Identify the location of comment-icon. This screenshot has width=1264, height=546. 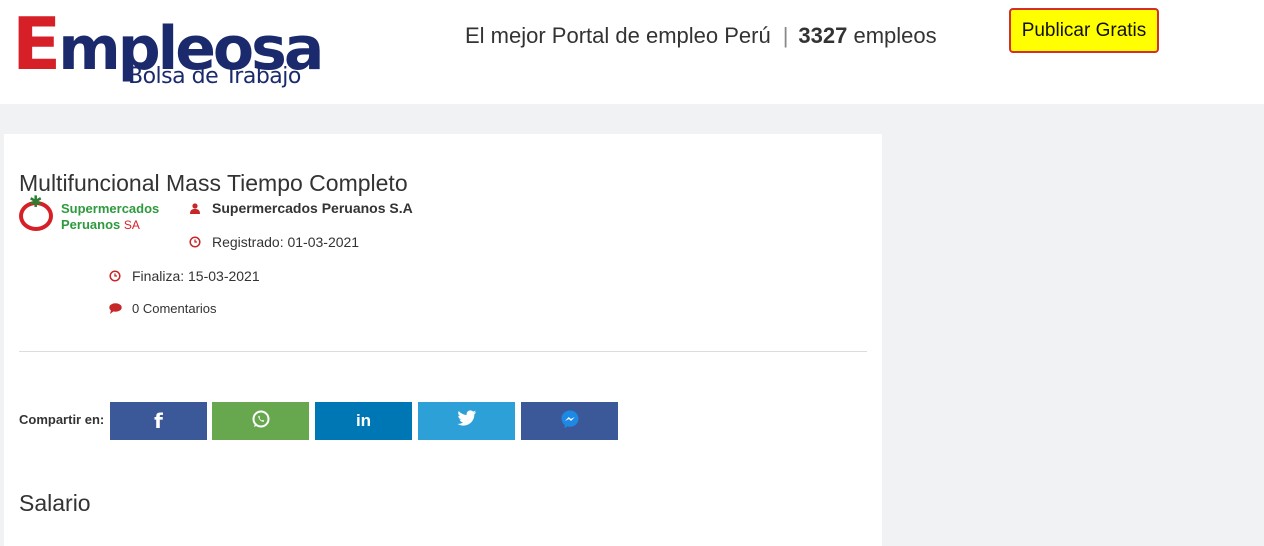
(115, 309).